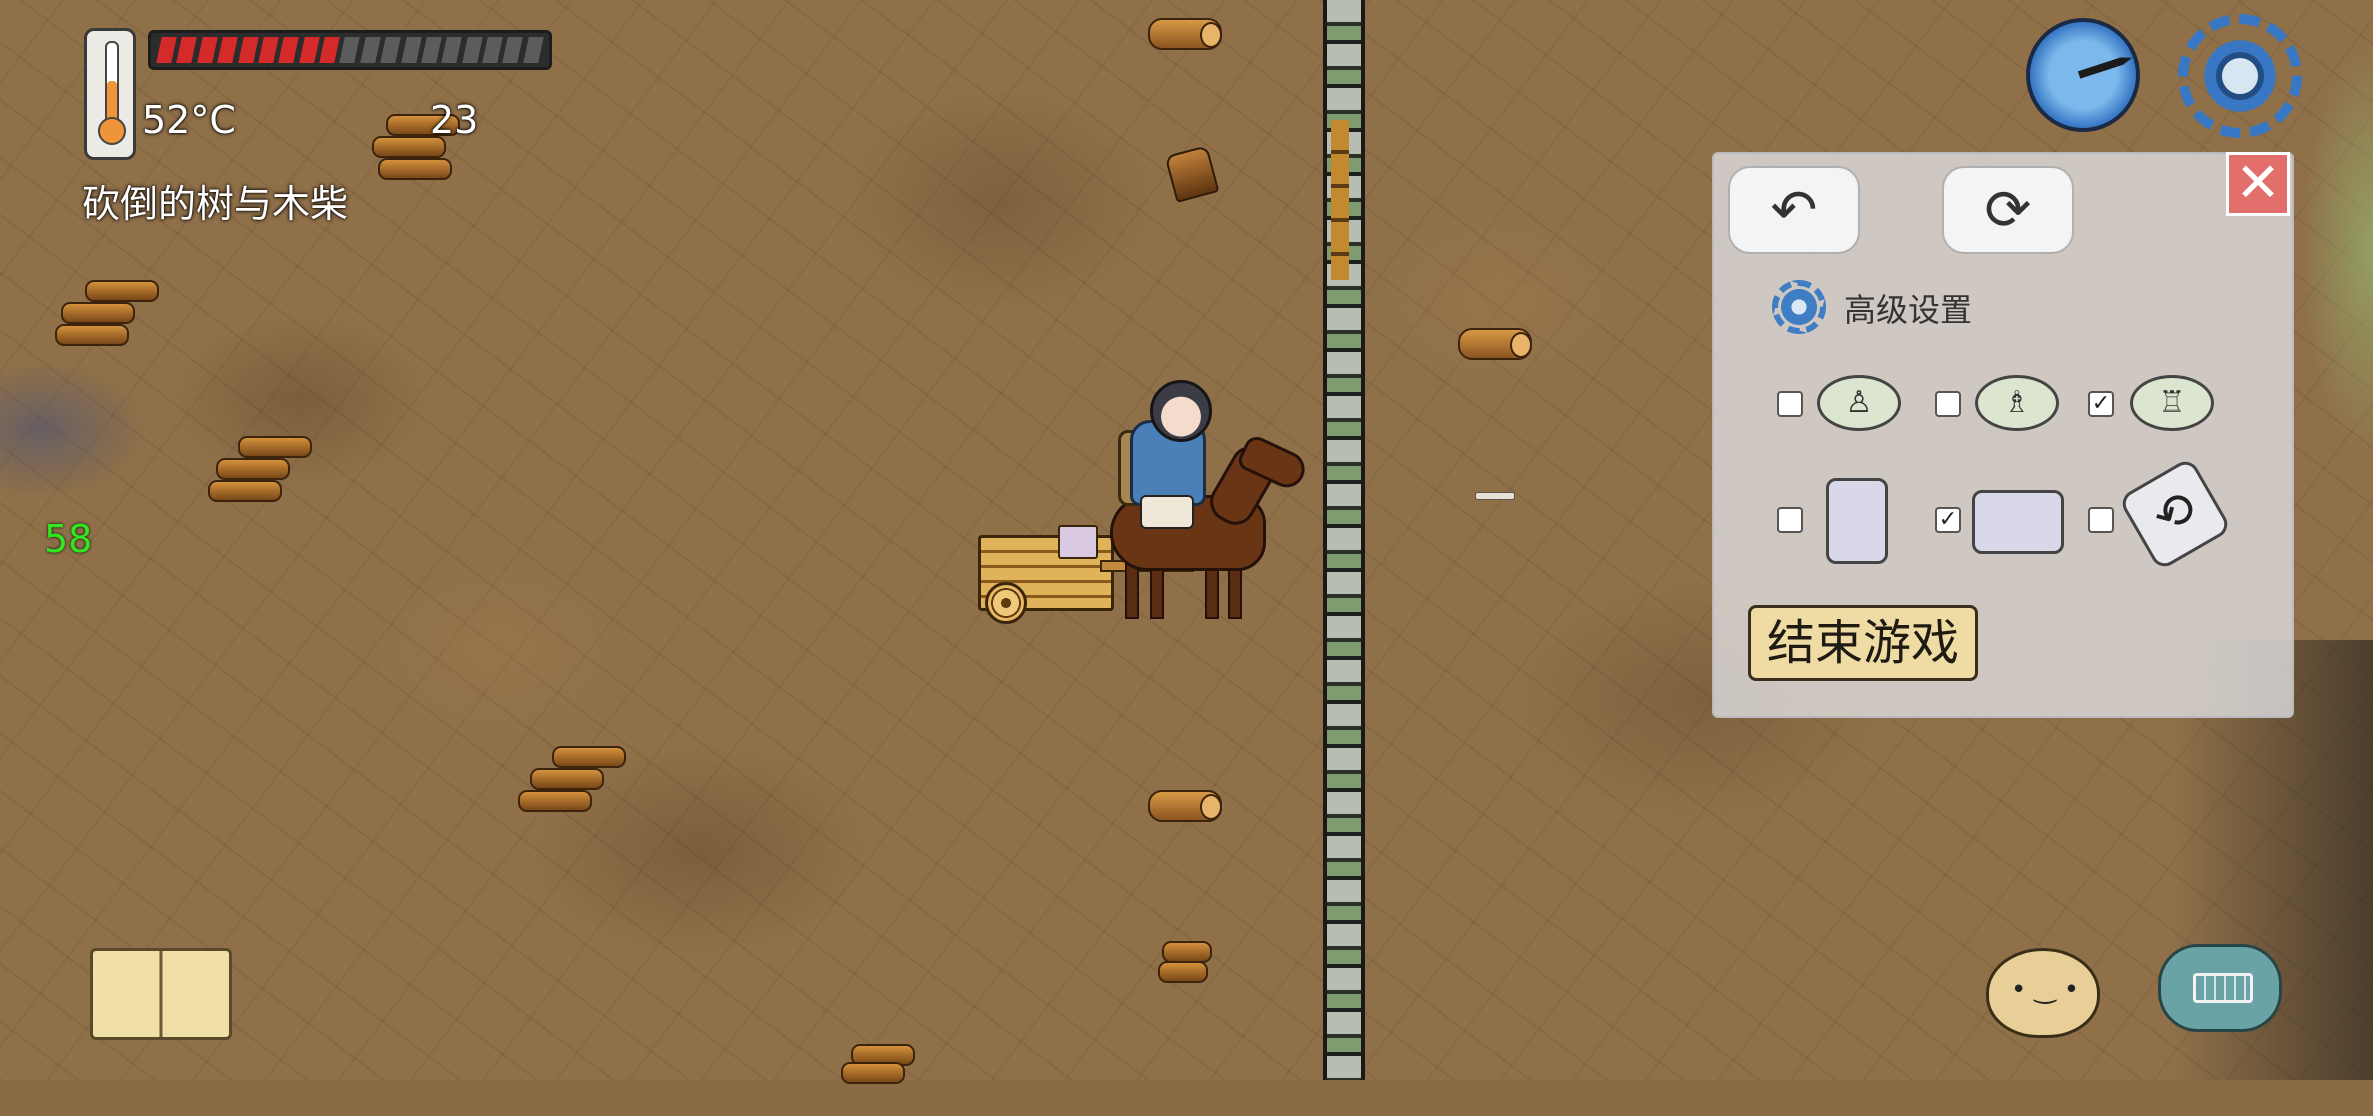 The image size is (2373, 1116). Describe the element at coordinates (110, 94) in the screenshot. I see `thermometer-icon` at that location.